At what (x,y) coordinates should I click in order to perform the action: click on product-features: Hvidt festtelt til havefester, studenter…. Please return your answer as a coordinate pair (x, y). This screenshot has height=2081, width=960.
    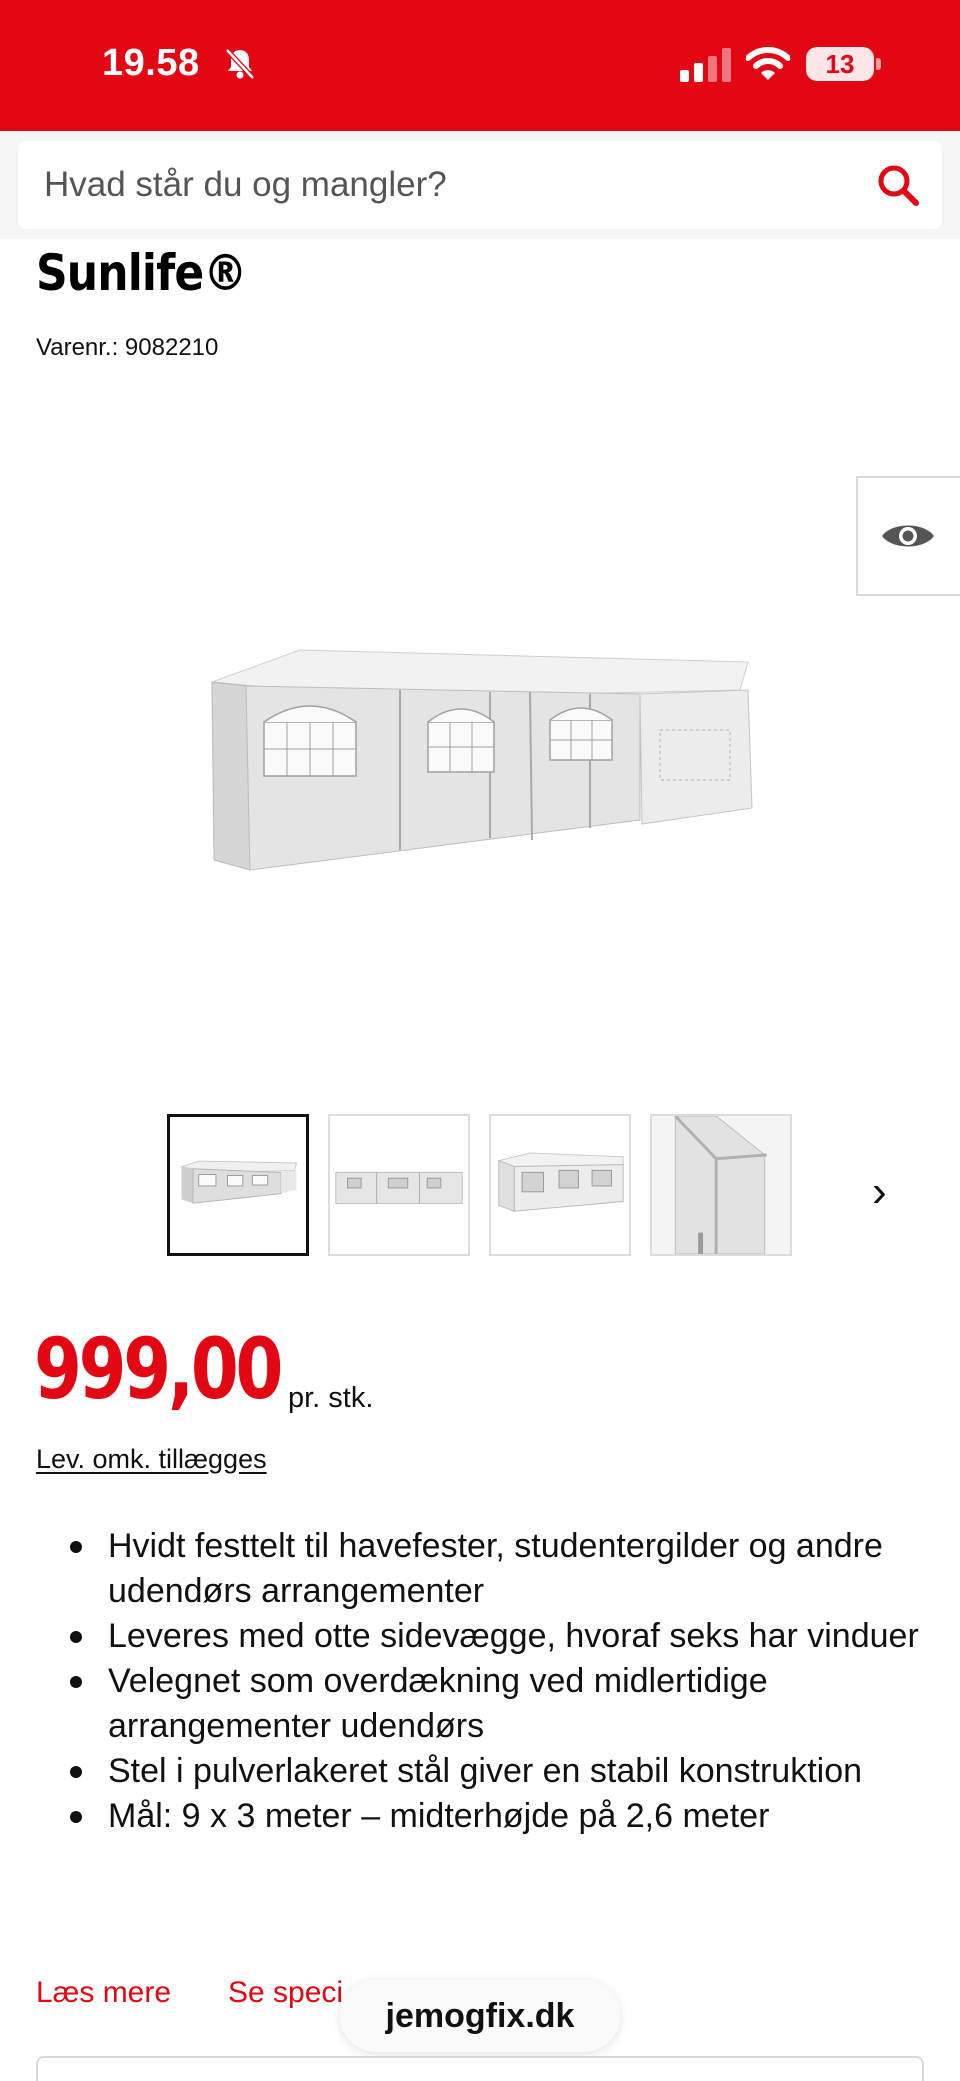
    Looking at the image, I should click on (505, 1681).